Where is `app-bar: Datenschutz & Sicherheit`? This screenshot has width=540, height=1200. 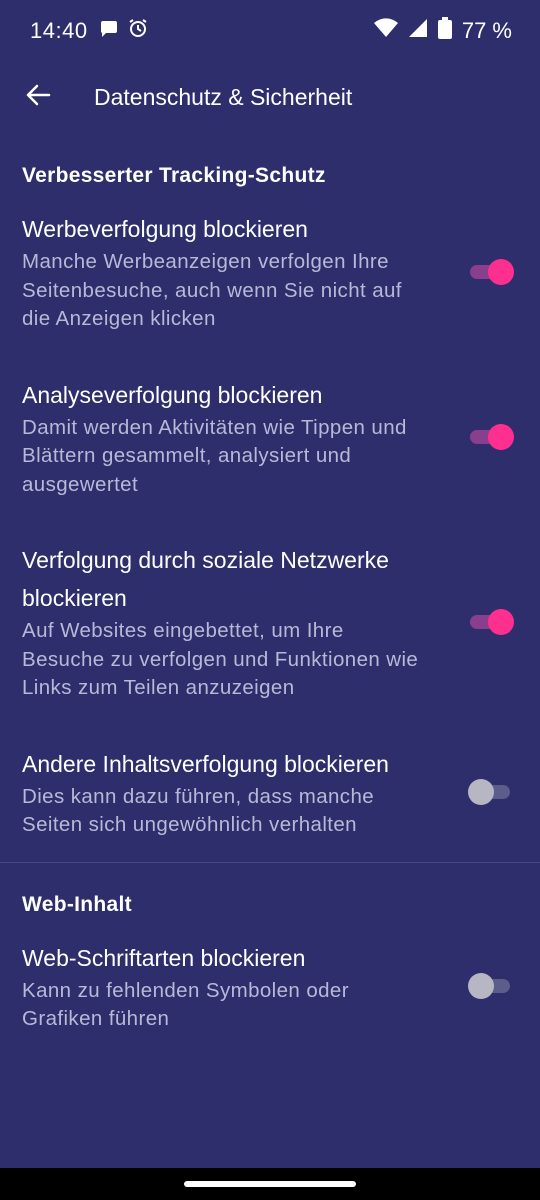 app-bar: Datenschutz & Sicherheit is located at coordinates (270, 97).